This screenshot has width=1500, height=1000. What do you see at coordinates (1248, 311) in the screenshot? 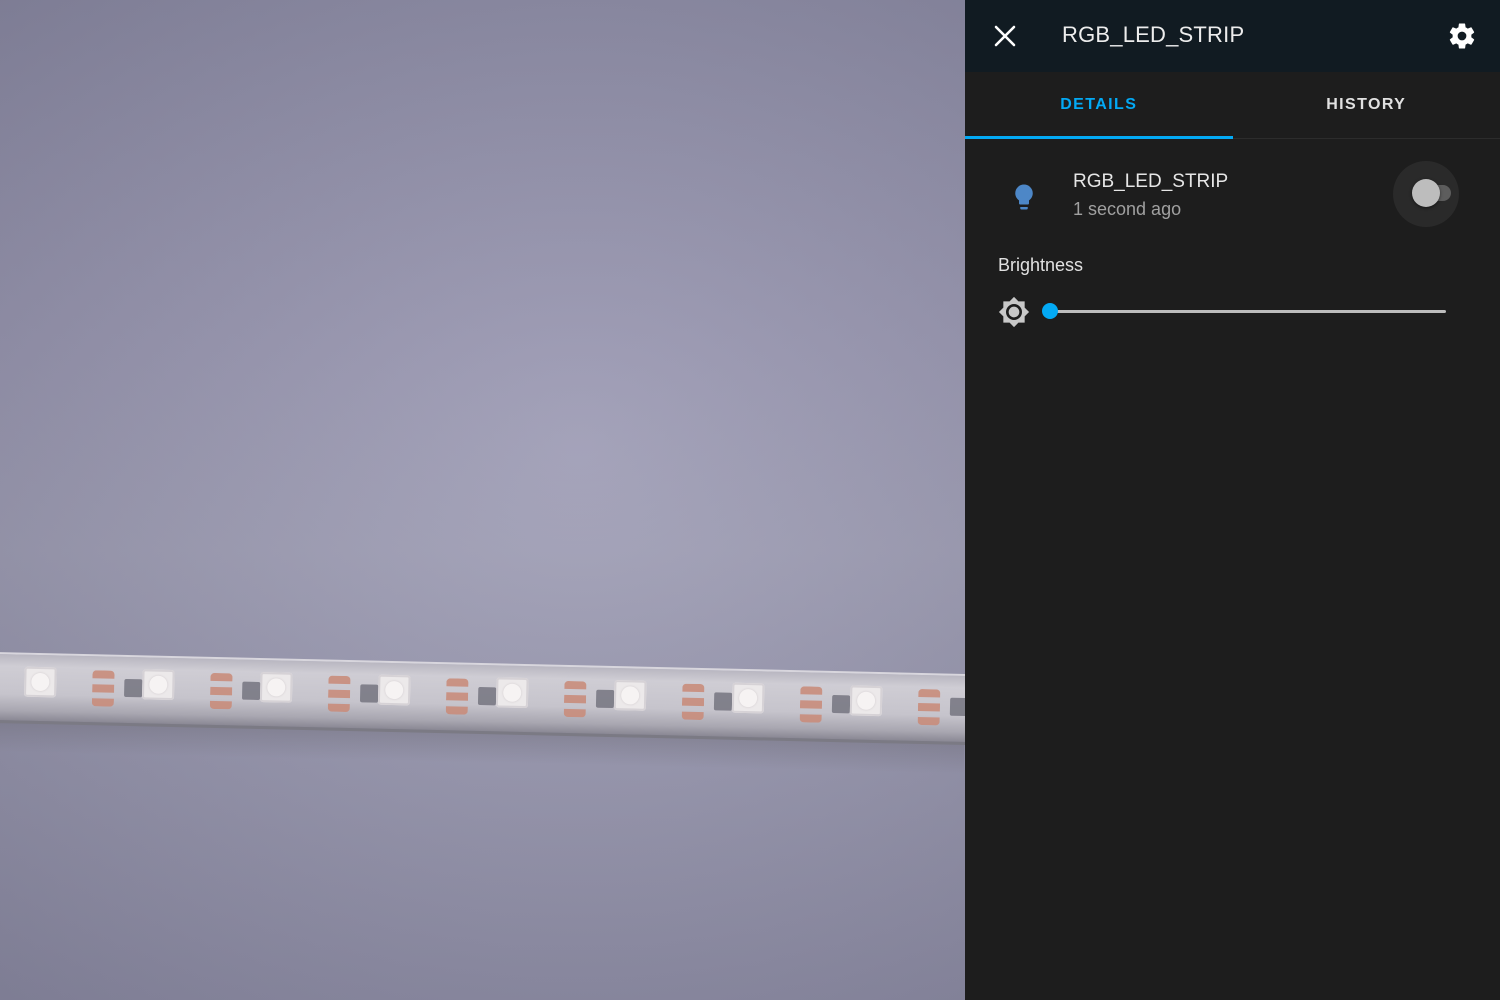
I see `slider-track` at bounding box center [1248, 311].